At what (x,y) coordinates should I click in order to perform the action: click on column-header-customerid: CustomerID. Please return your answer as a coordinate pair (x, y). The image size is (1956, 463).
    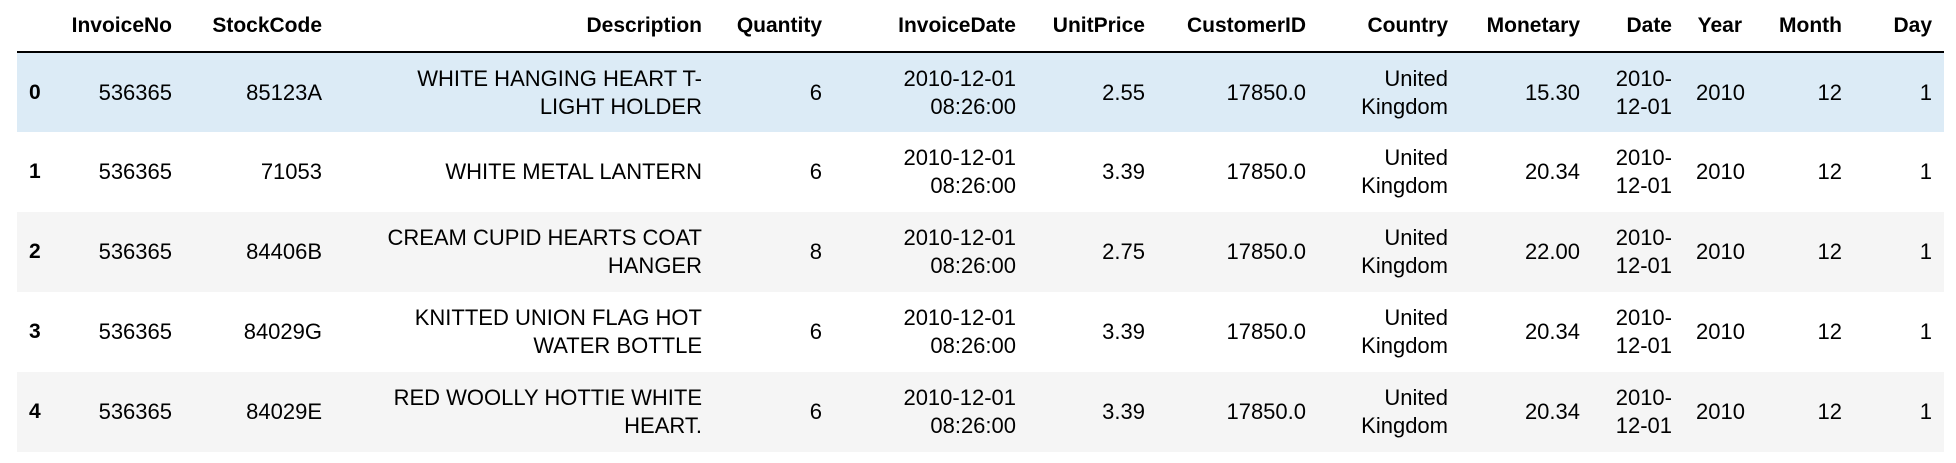
    Looking at the image, I should click on (1237, 26).